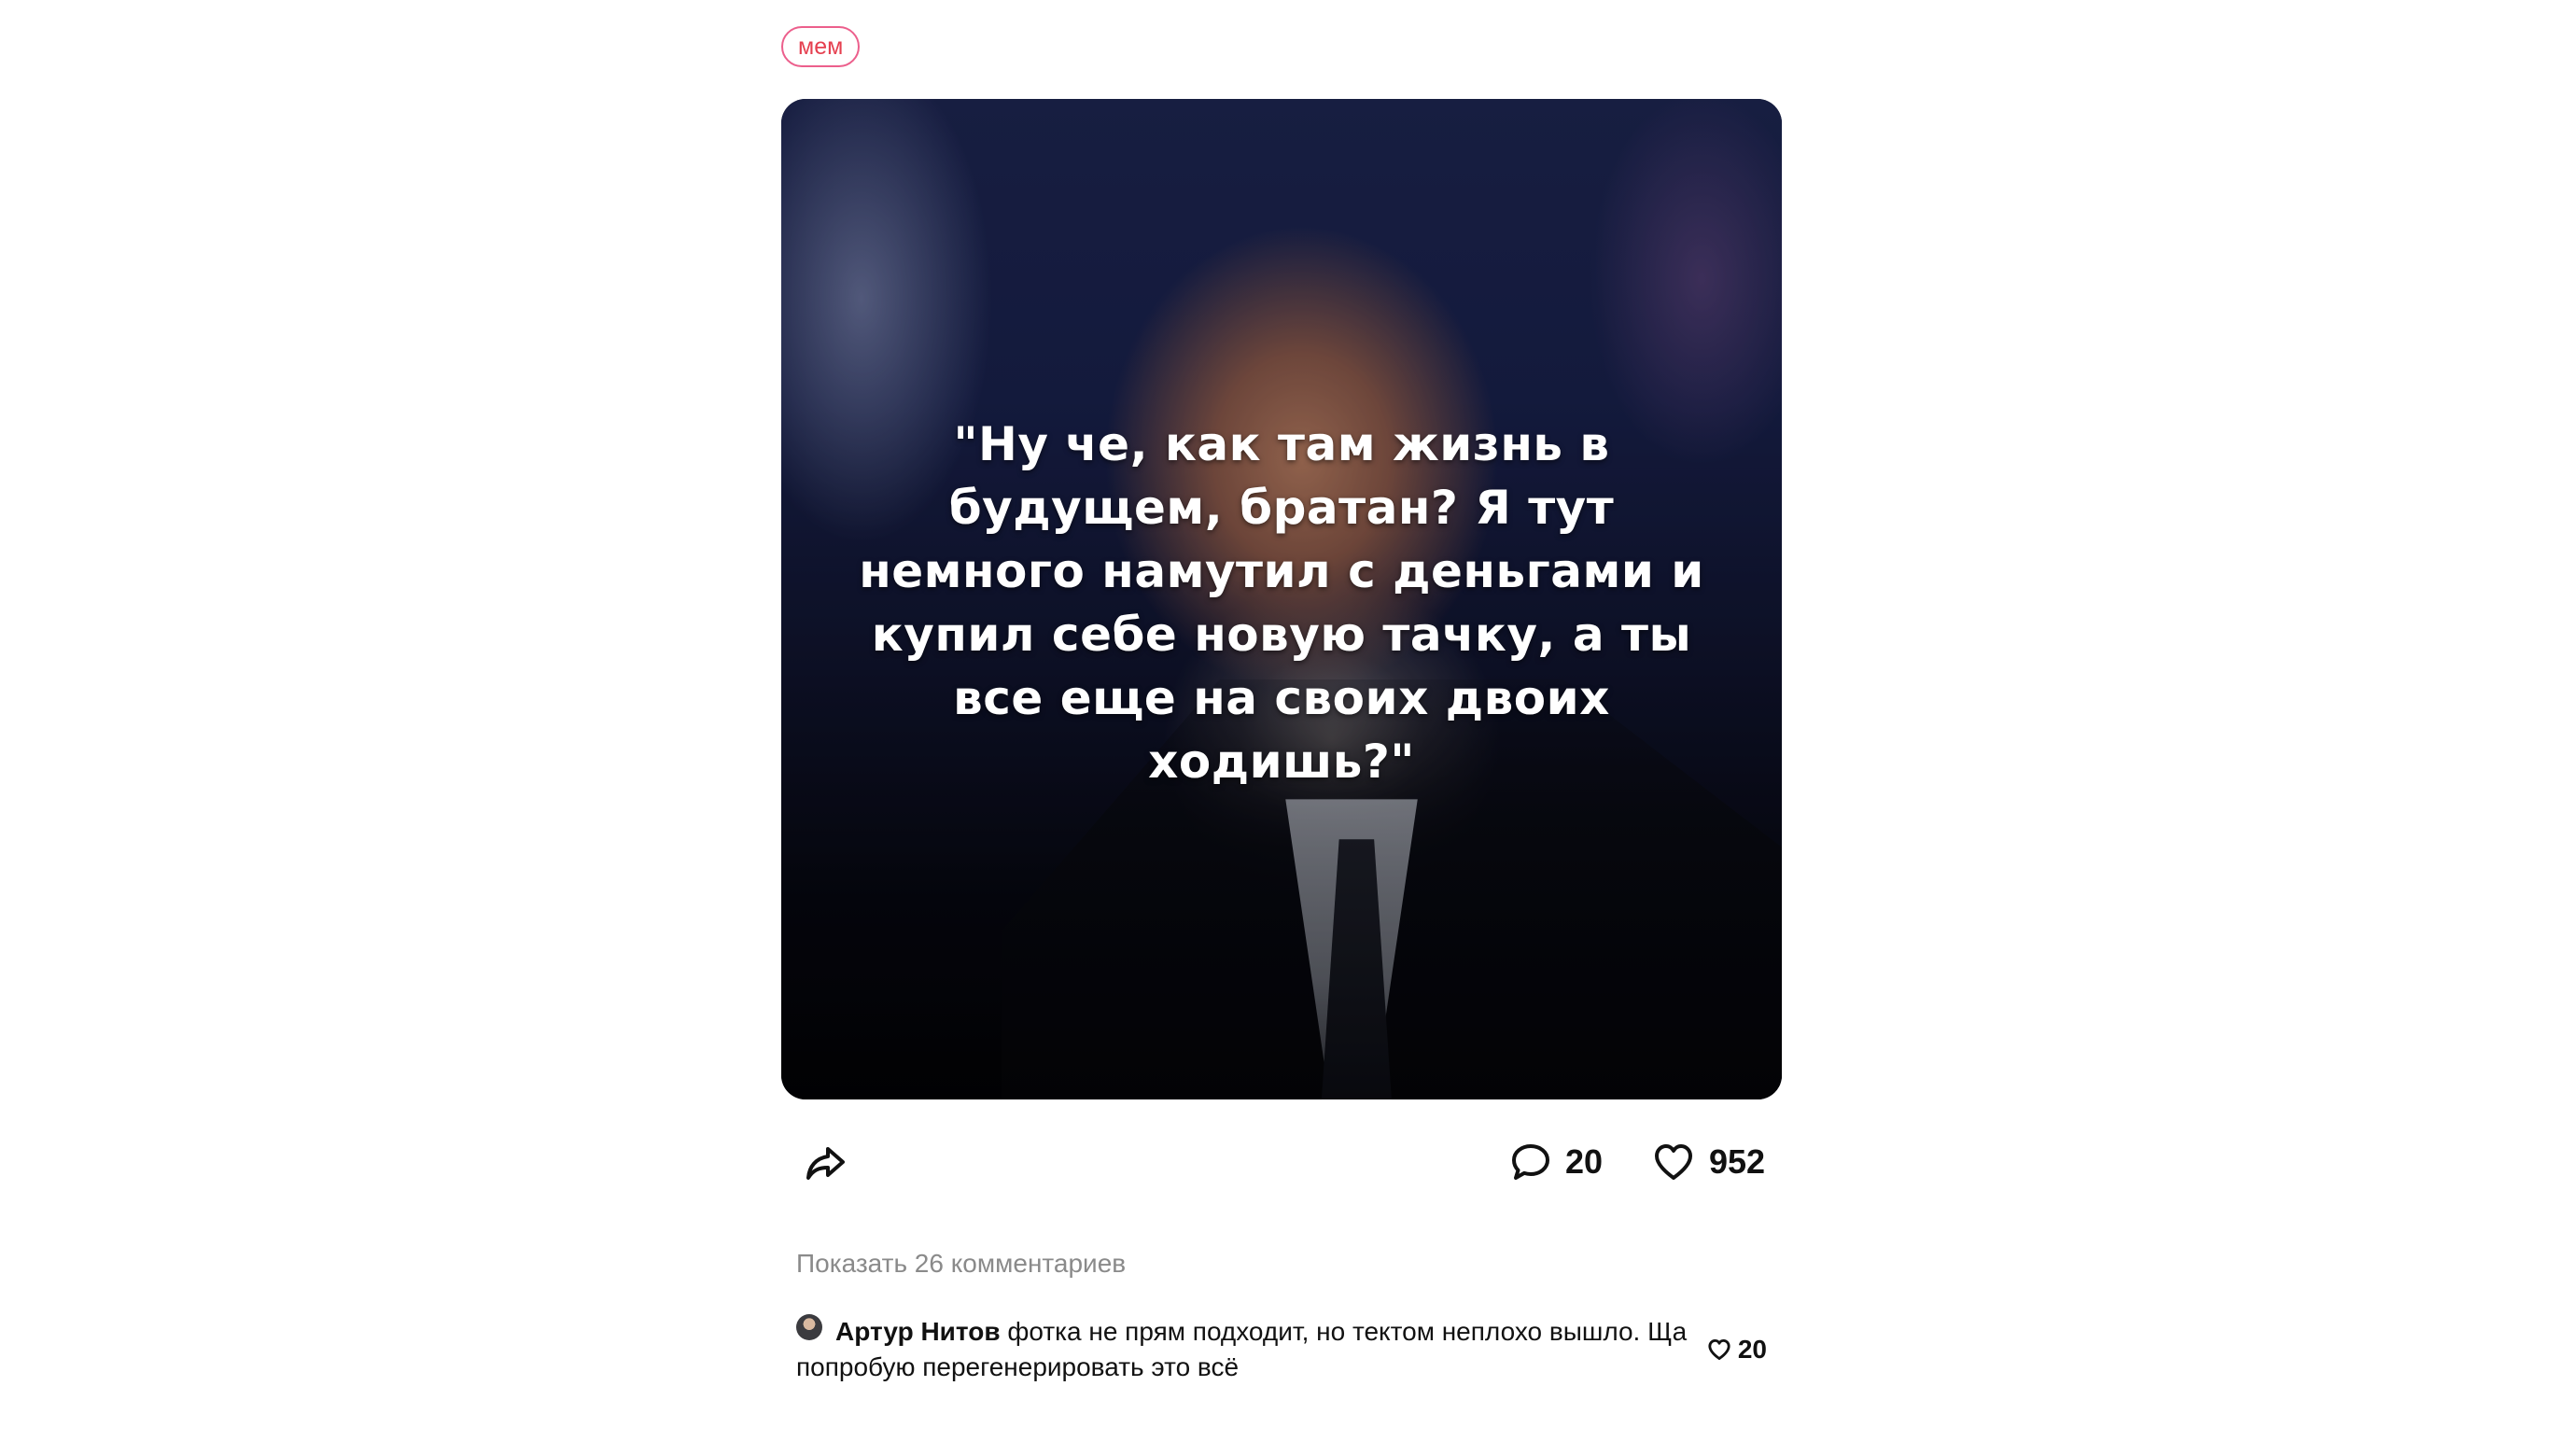 This screenshot has height=1456, width=2550. Describe the element at coordinates (1708, 1162) in the screenshot. I see `like-button: 952` at that location.